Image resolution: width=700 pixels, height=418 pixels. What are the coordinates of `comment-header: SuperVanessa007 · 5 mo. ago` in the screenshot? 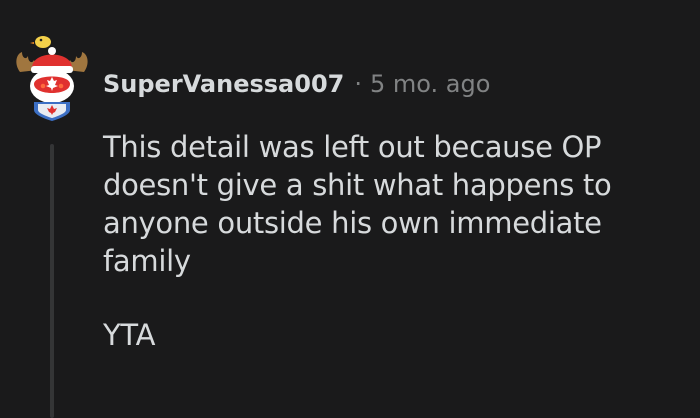 It's located at (296, 84).